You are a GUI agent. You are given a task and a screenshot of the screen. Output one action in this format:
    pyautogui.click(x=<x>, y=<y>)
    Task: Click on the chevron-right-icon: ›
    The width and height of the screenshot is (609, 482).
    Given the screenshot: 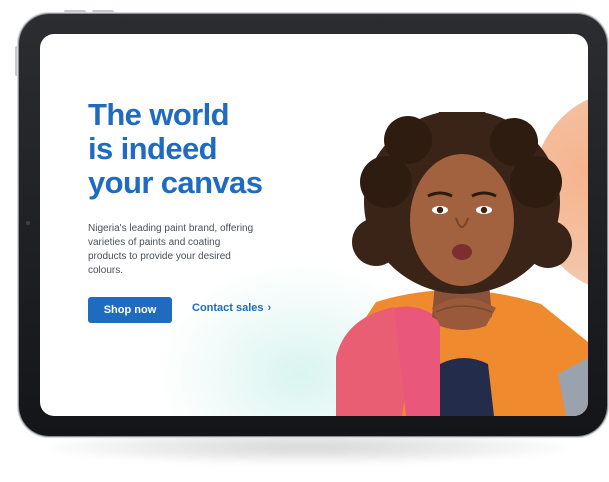 What is the action you would take?
    pyautogui.click(x=269, y=308)
    